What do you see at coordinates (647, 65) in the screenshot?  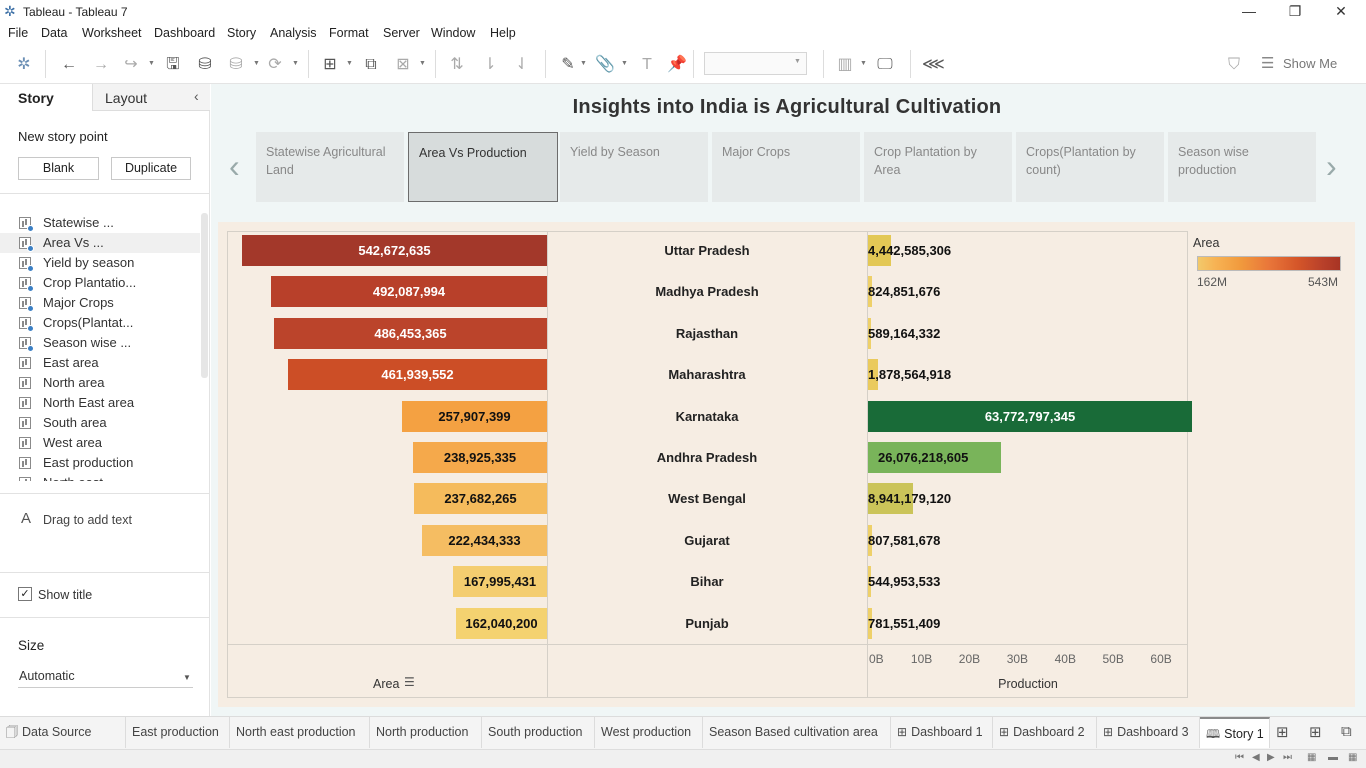 I see `show-labels-icon: T` at bounding box center [647, 65].